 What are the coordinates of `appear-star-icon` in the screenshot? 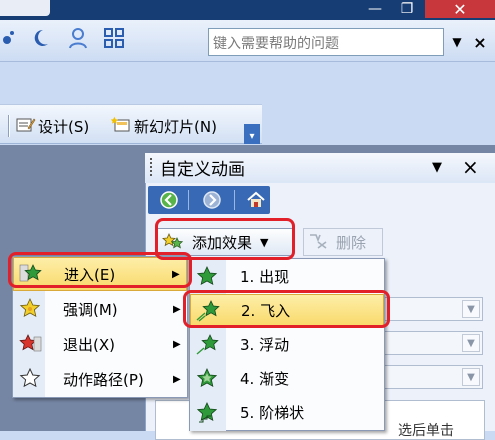 It's located at (207, 277).